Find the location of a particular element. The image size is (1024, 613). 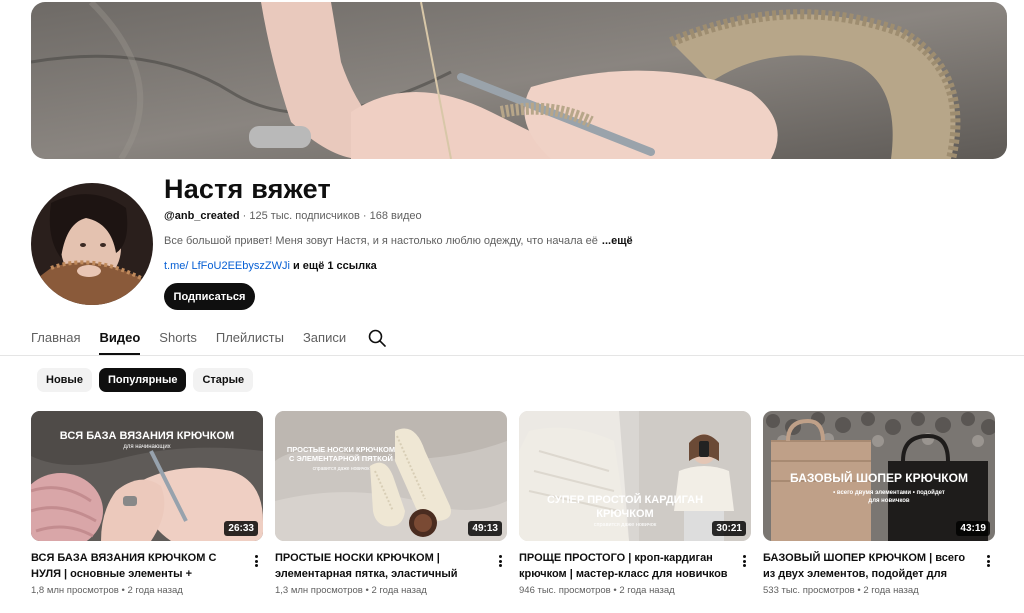

channel-link: t.me/ LfFoU2EEbyszZWJi is located at coordinates (227, 266).